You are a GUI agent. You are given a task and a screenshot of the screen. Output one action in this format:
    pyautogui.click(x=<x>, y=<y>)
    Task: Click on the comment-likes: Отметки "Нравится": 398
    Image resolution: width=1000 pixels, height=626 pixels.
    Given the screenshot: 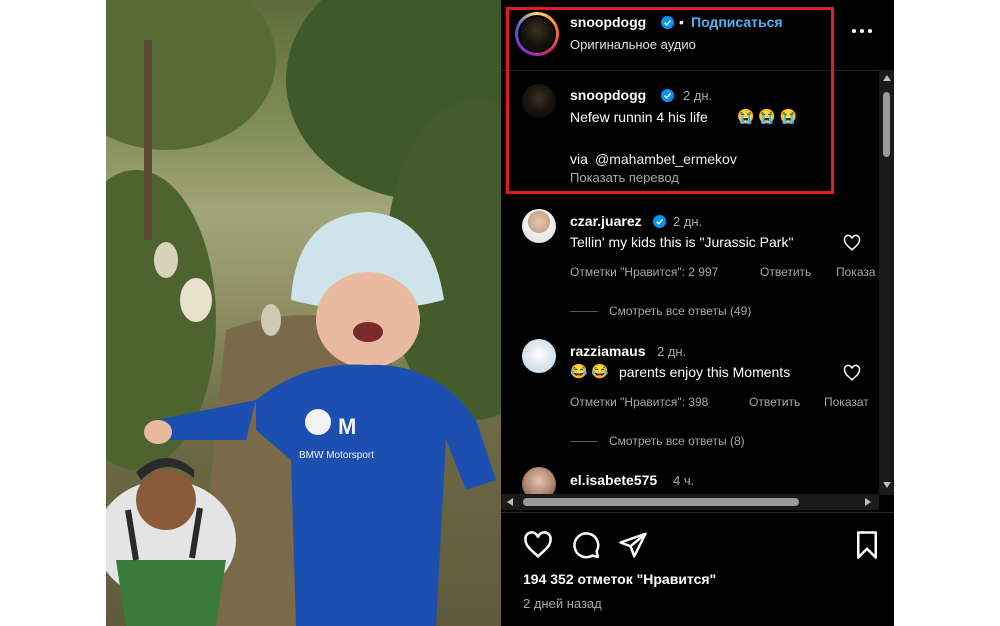 What is the action you would take?
    pyautogui.click(x=639, y=402)
    